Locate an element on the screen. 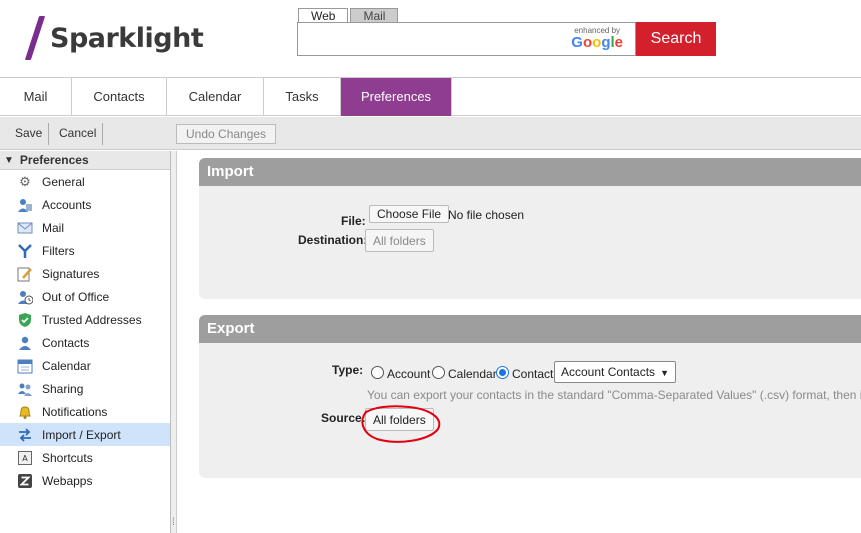  sidebar-item-sharing: Sharing is located at coordinates (85, 388).